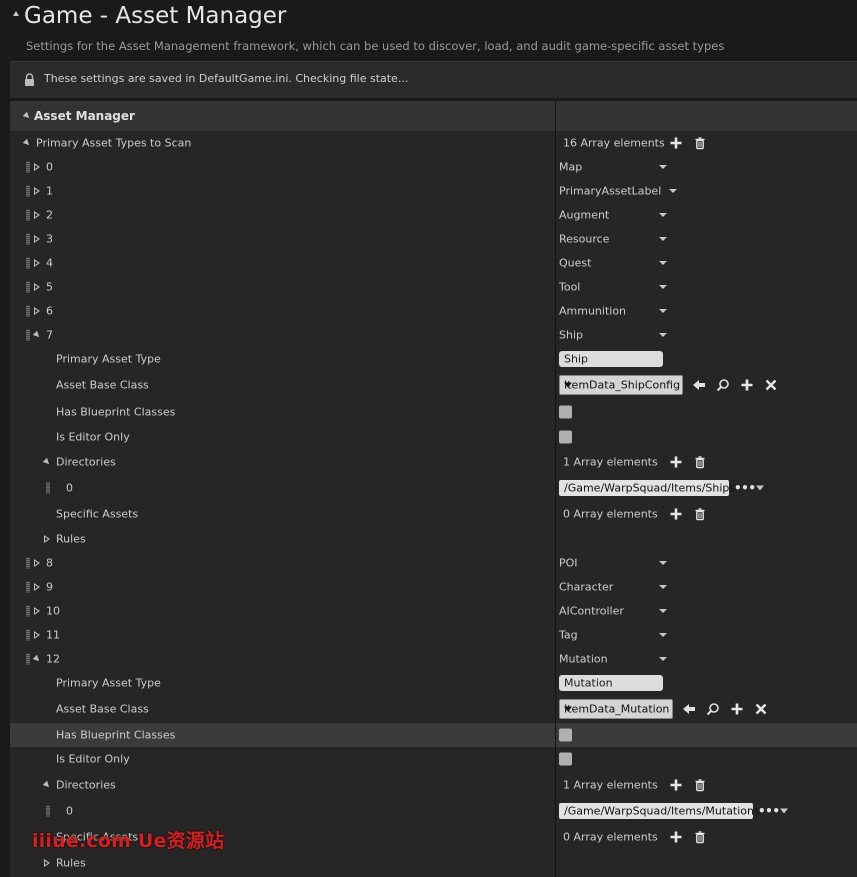  What do you see at coordinates (613, 659) in the screenshot?
I see `asset-type-combo: Mutation` at bounding box center [613, 659].